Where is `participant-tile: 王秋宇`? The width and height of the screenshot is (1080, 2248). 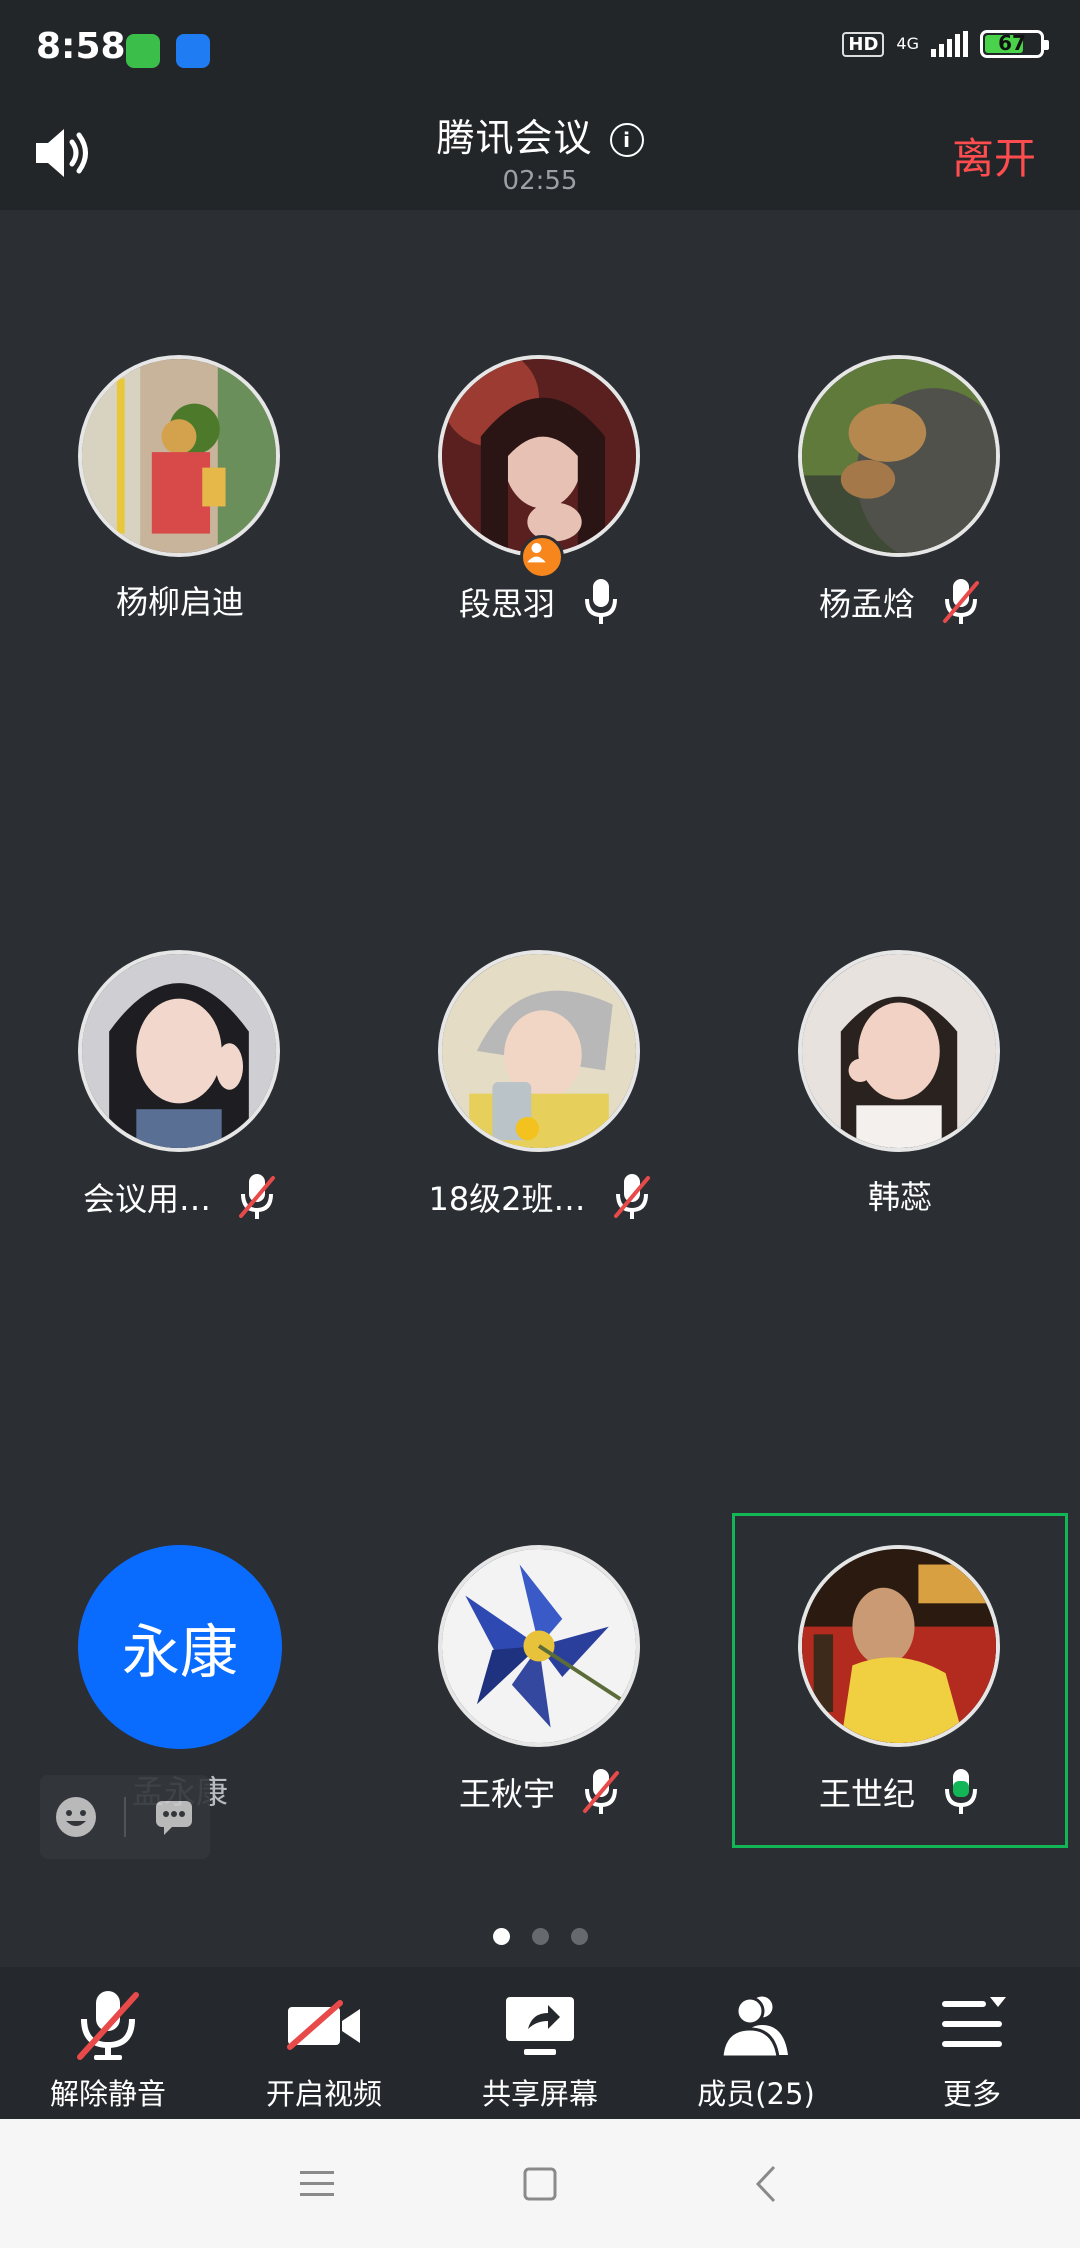
participant-tile: 王秋宇 is located at coordinates (540, 1710).